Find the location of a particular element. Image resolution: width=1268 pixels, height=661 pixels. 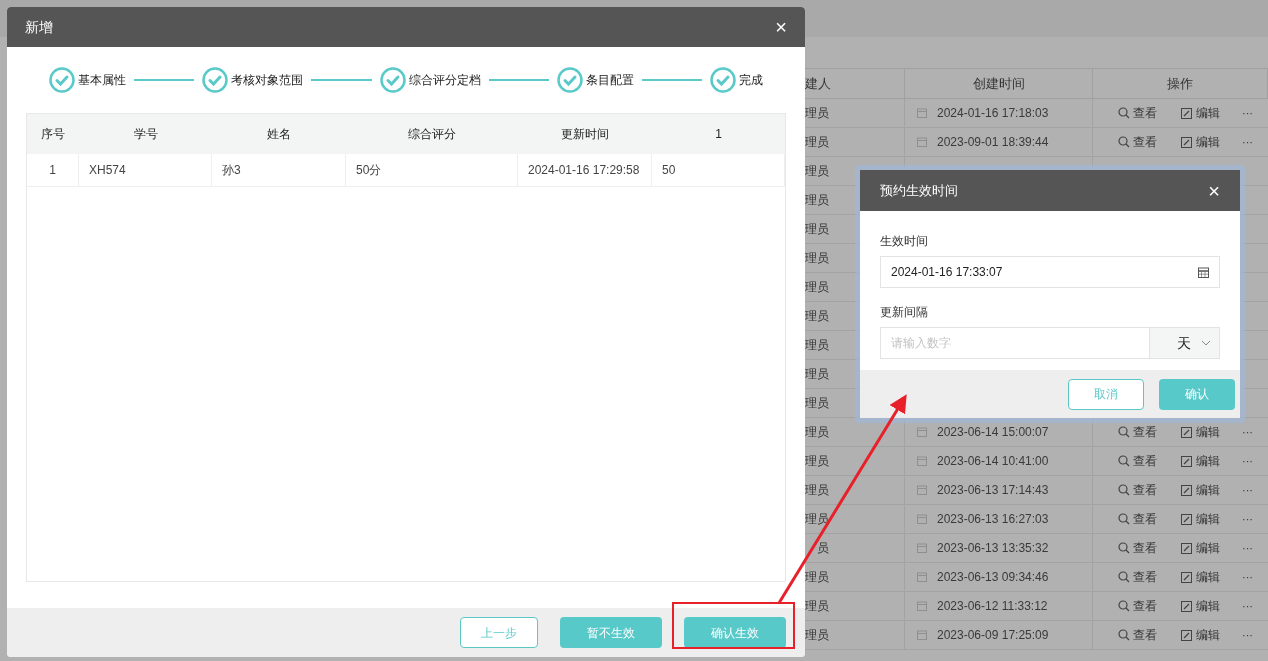

unit-dropdown: 天 is located at coordinates (1184, 343).